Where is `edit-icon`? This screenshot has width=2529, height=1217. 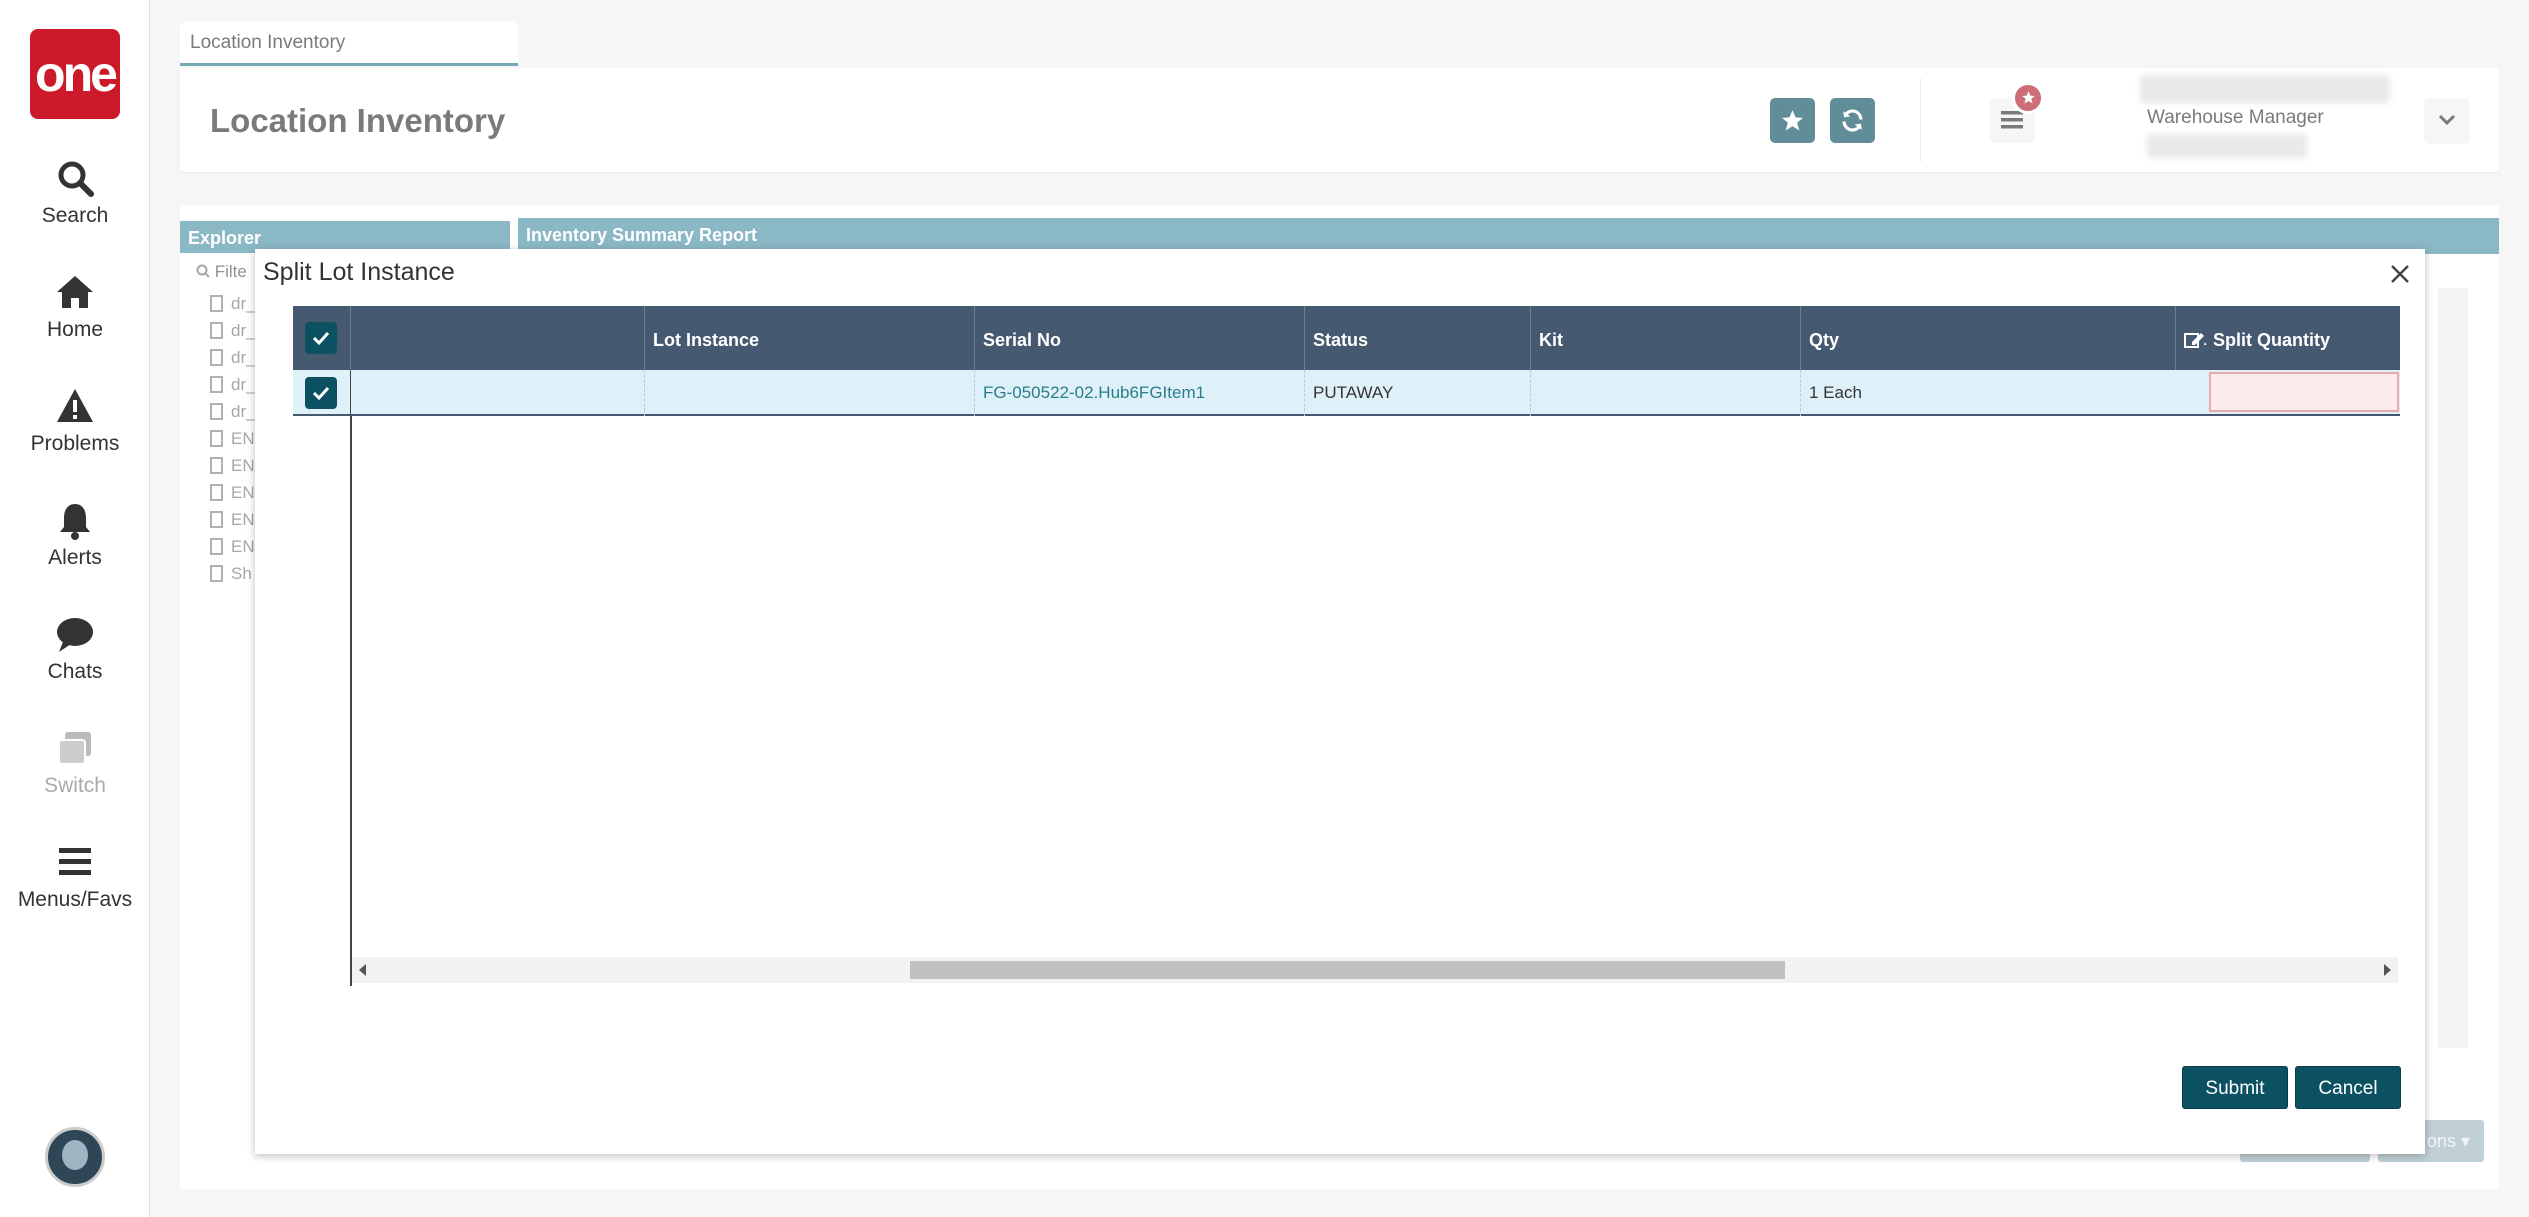 edit-icon is located at coordinates (2195, 340).